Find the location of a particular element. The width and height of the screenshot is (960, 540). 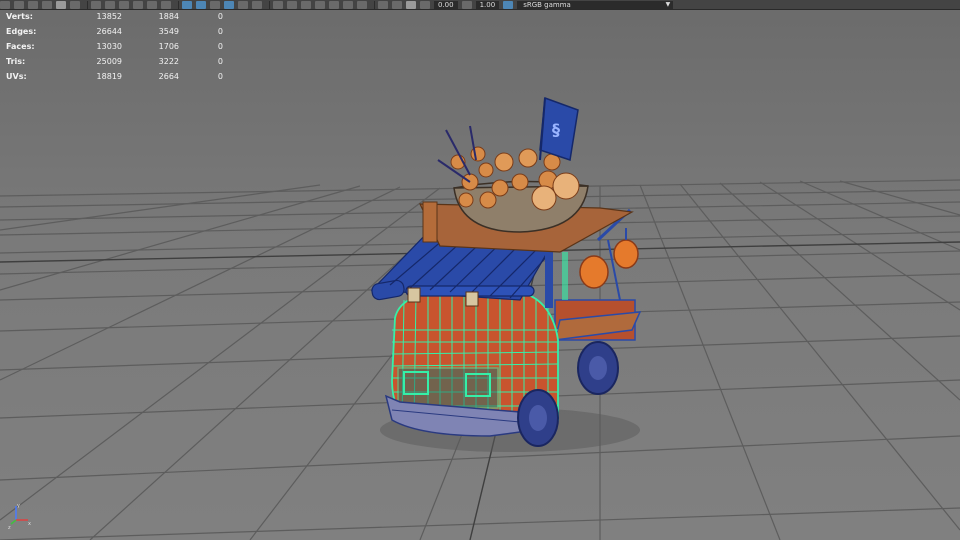

hud-row: Verts: 13852 1884 0 is located at coordinates (114, 16).